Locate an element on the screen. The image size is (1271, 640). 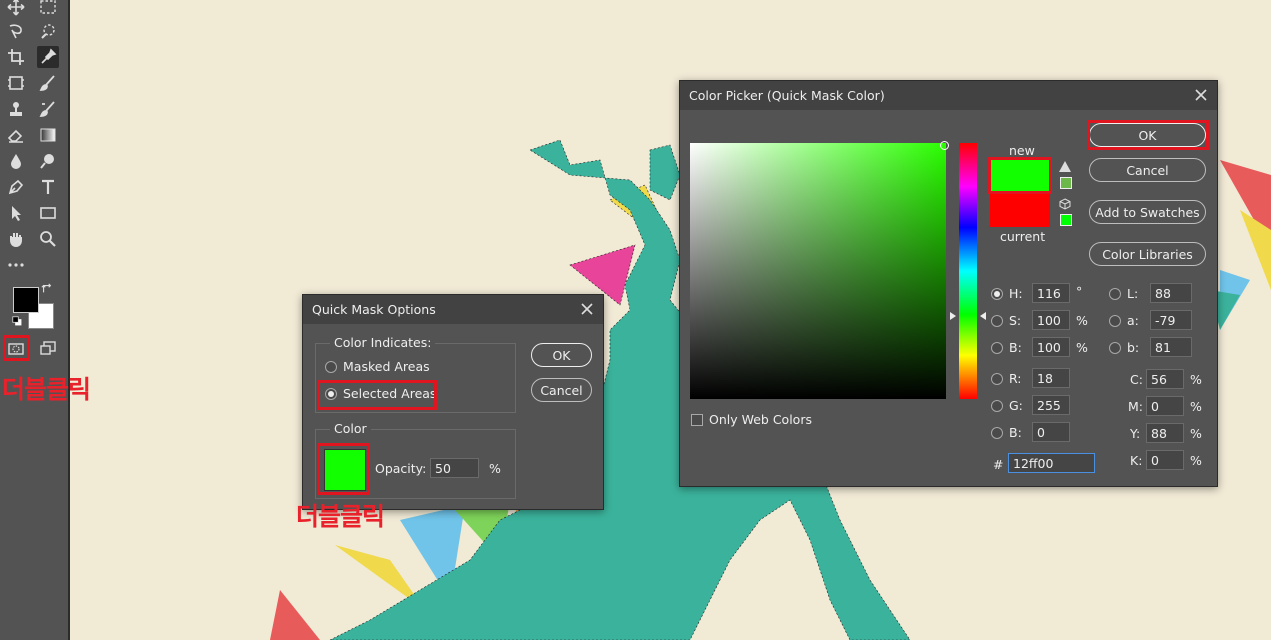
type-tool-icon is located at coordinates (48, 187).